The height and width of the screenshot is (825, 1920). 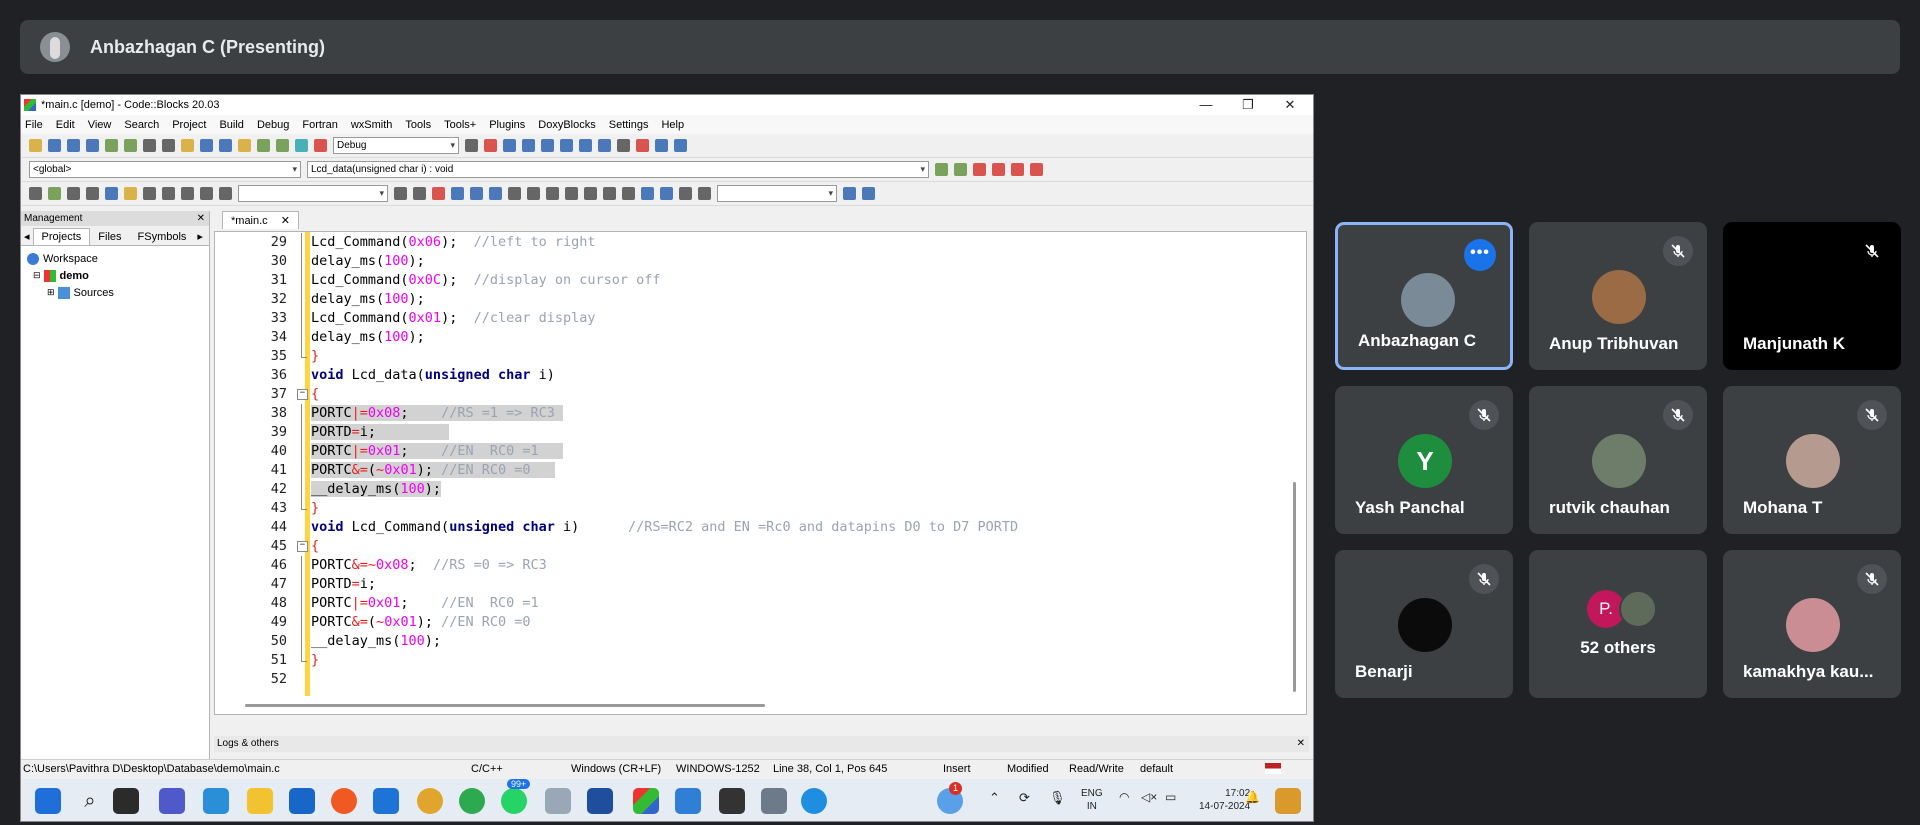 I want to click on tab-scroll-right-icon: ▸, so click(x=200, y=236).